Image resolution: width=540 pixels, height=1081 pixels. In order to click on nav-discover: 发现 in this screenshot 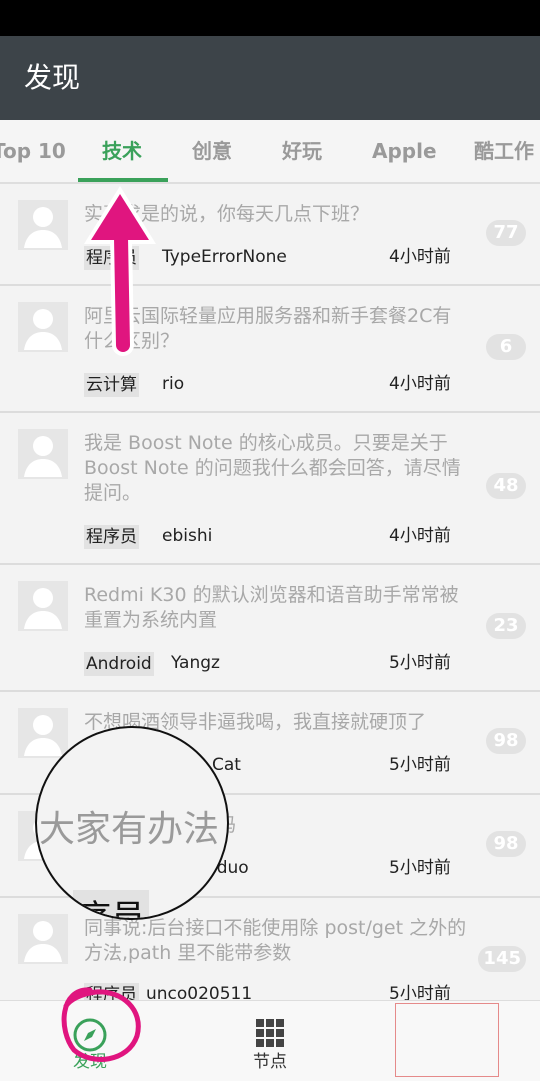, I will do `click(90, 1041)`.